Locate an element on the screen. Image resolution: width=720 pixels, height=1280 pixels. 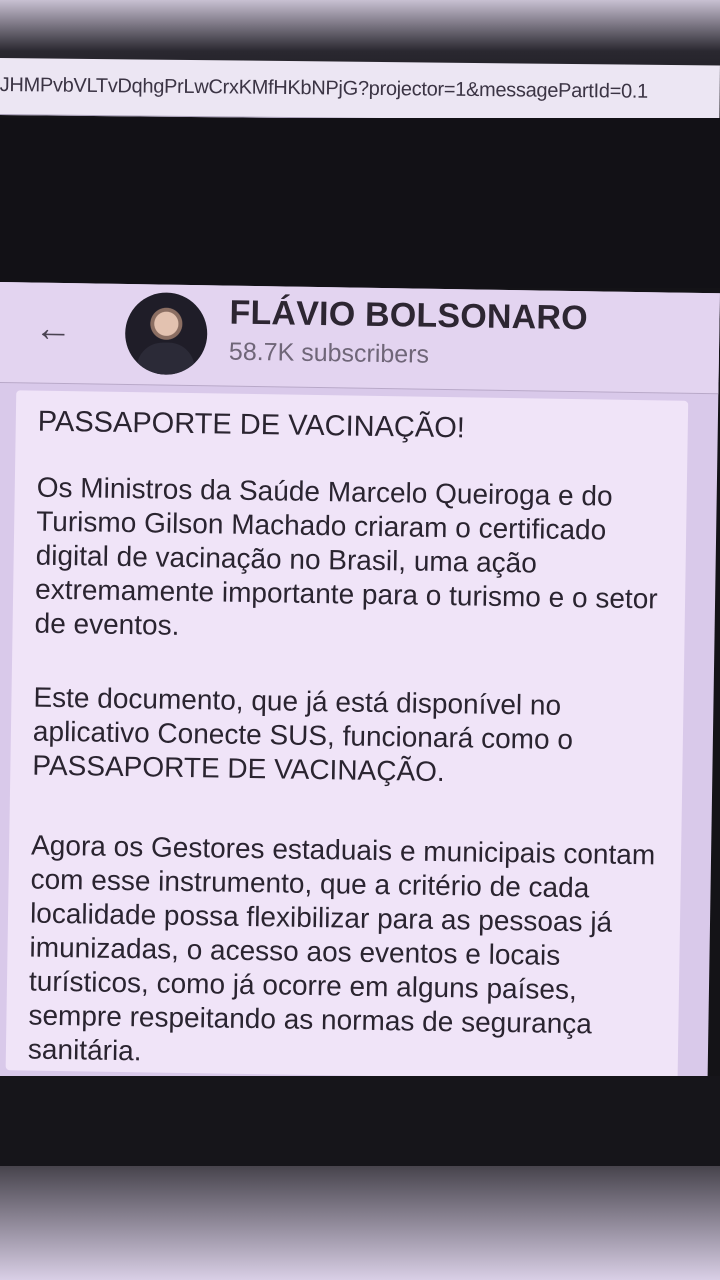
monitor-bezel is located at coordinates (360, 203).